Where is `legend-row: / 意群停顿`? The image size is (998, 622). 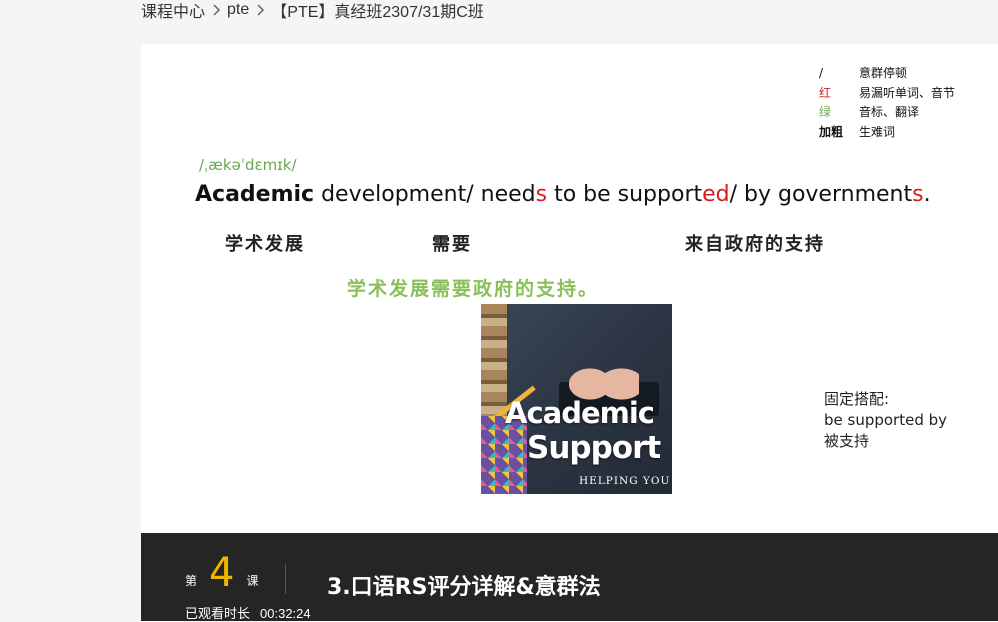
legend-row: / 意群停顿 is located at coordinates (887, 74).